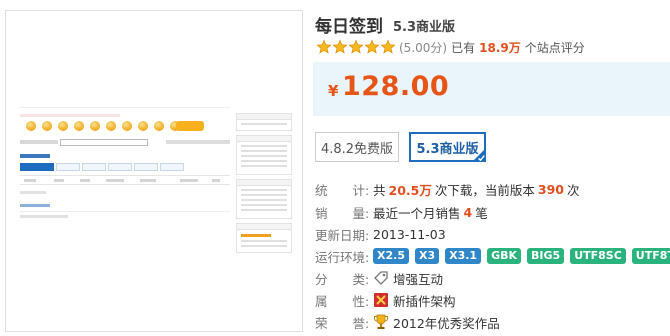 The image size is (670, 336). I want to click on currency-symbol: ¥, so click(333, 91).